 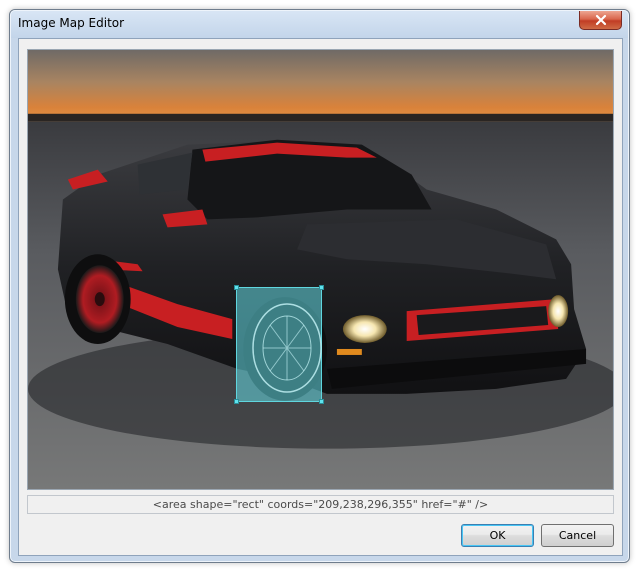 What do you see at coordinates (319, 24) in the screenshot?
I see `title-bar: Image Map Editor` at bounding box center [319, 24].